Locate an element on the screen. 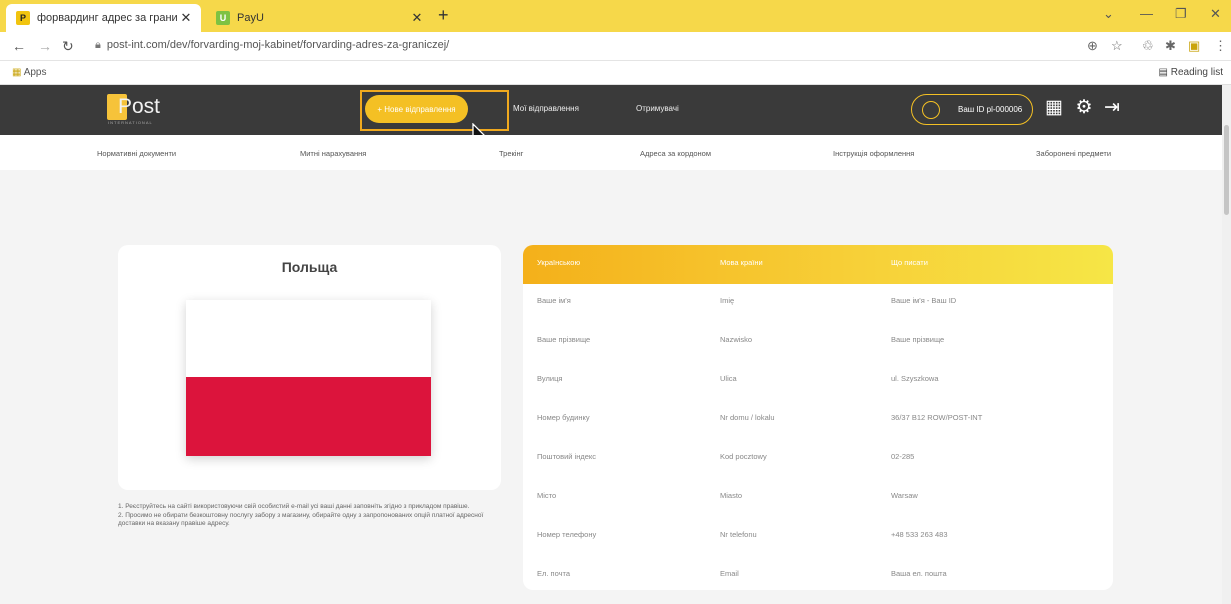  header-country-language: Мова країни is located at coordinates (741, 262).